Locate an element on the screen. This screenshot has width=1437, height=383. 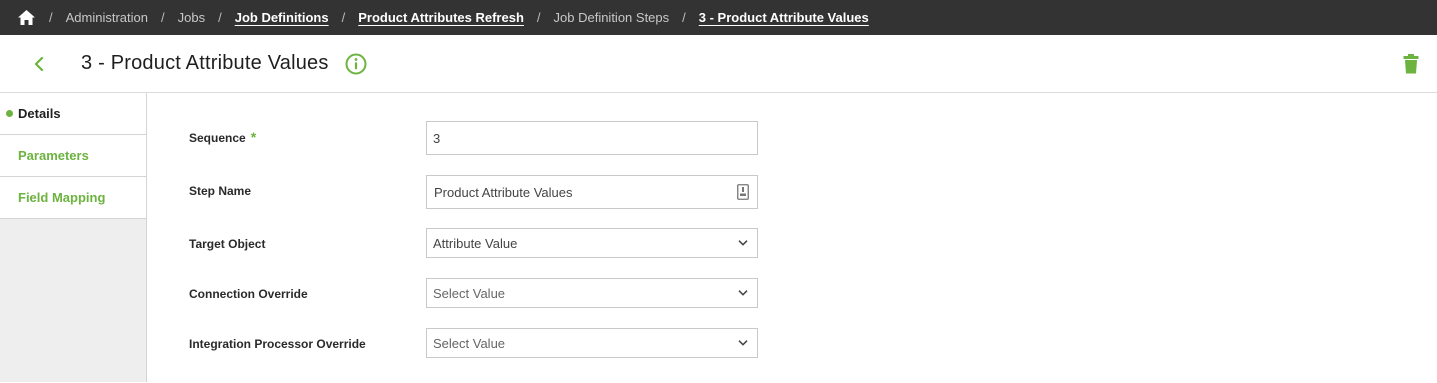
step-name-input: Product Attribute Values is located at coordinates (592, 192).